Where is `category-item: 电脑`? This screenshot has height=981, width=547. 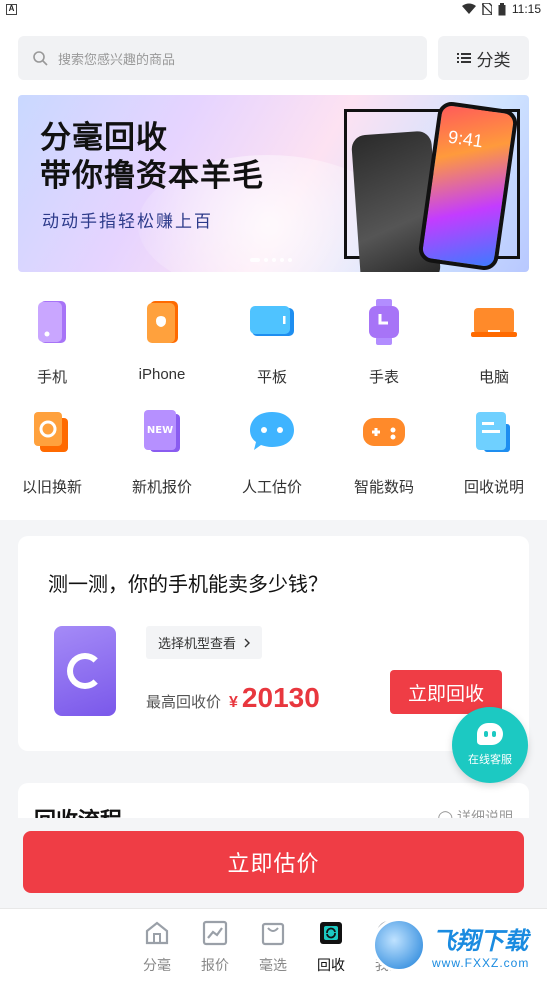 category-item: 电脑 is located at coordinates (493, 339).